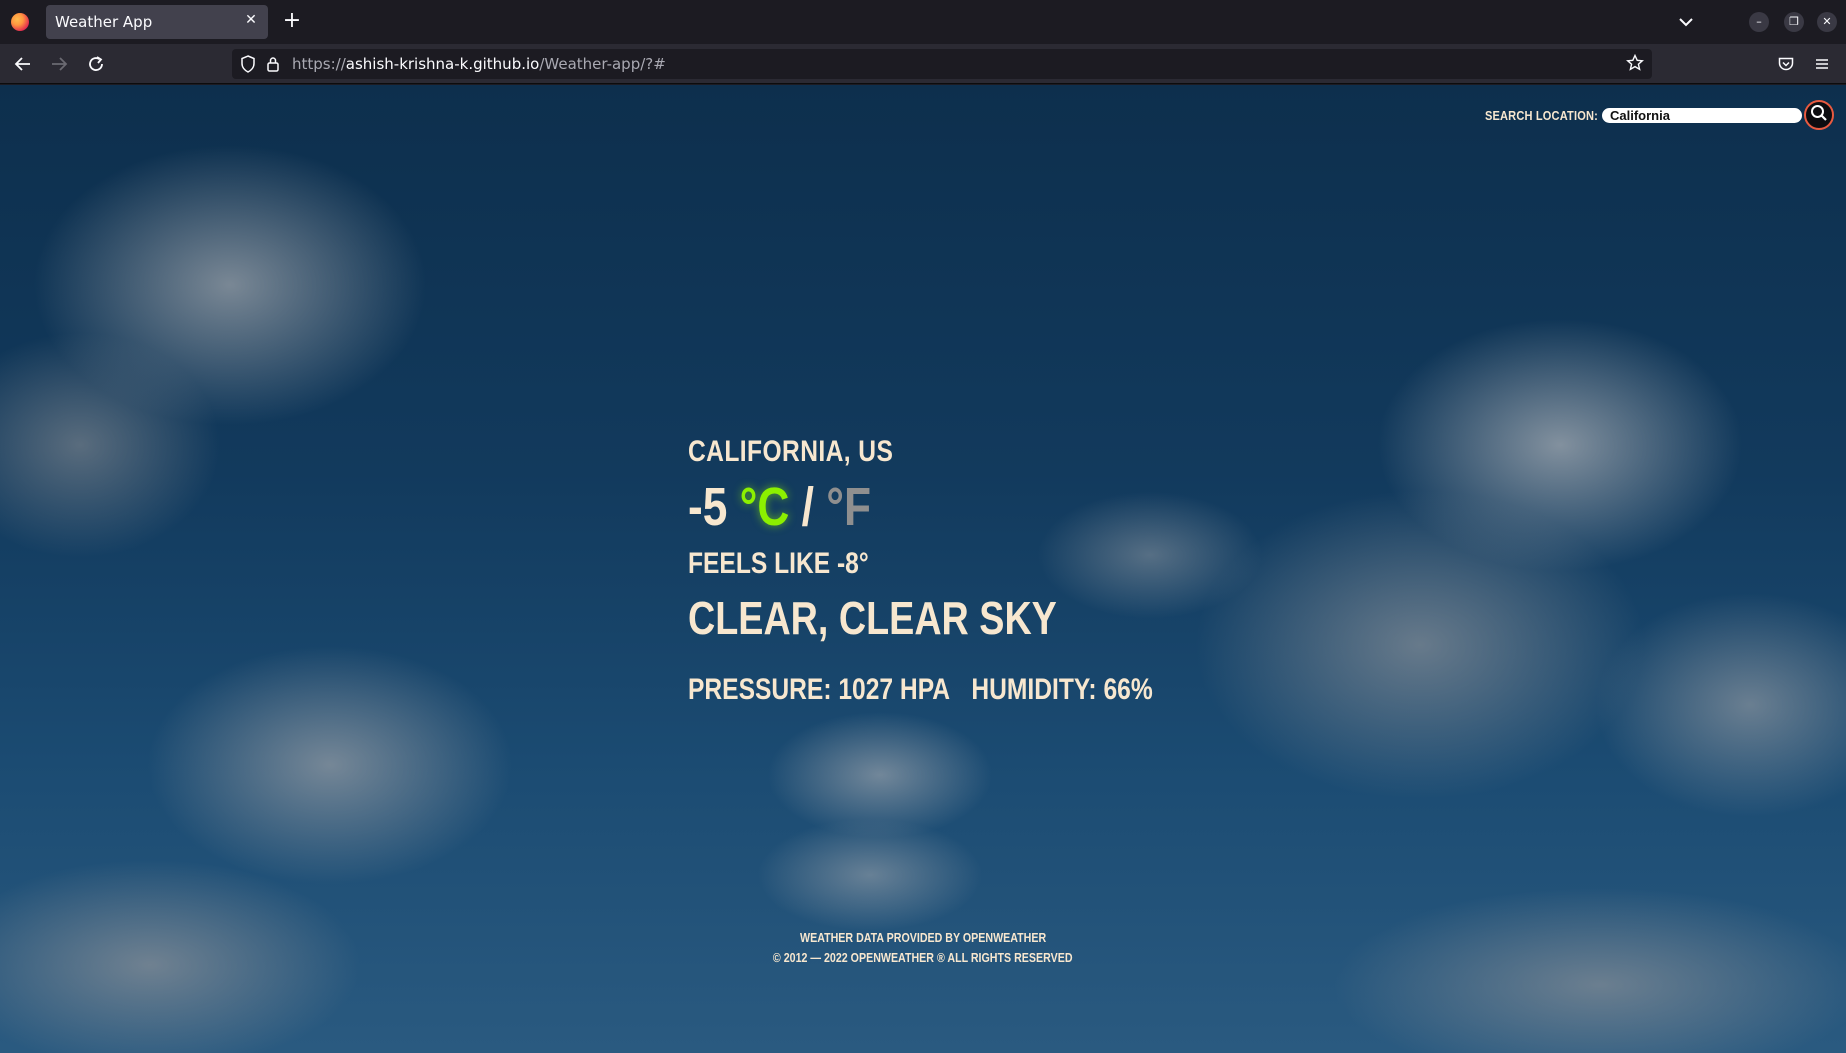  I want to click on browser-tab: Weather App ✕, so click(157, 22).